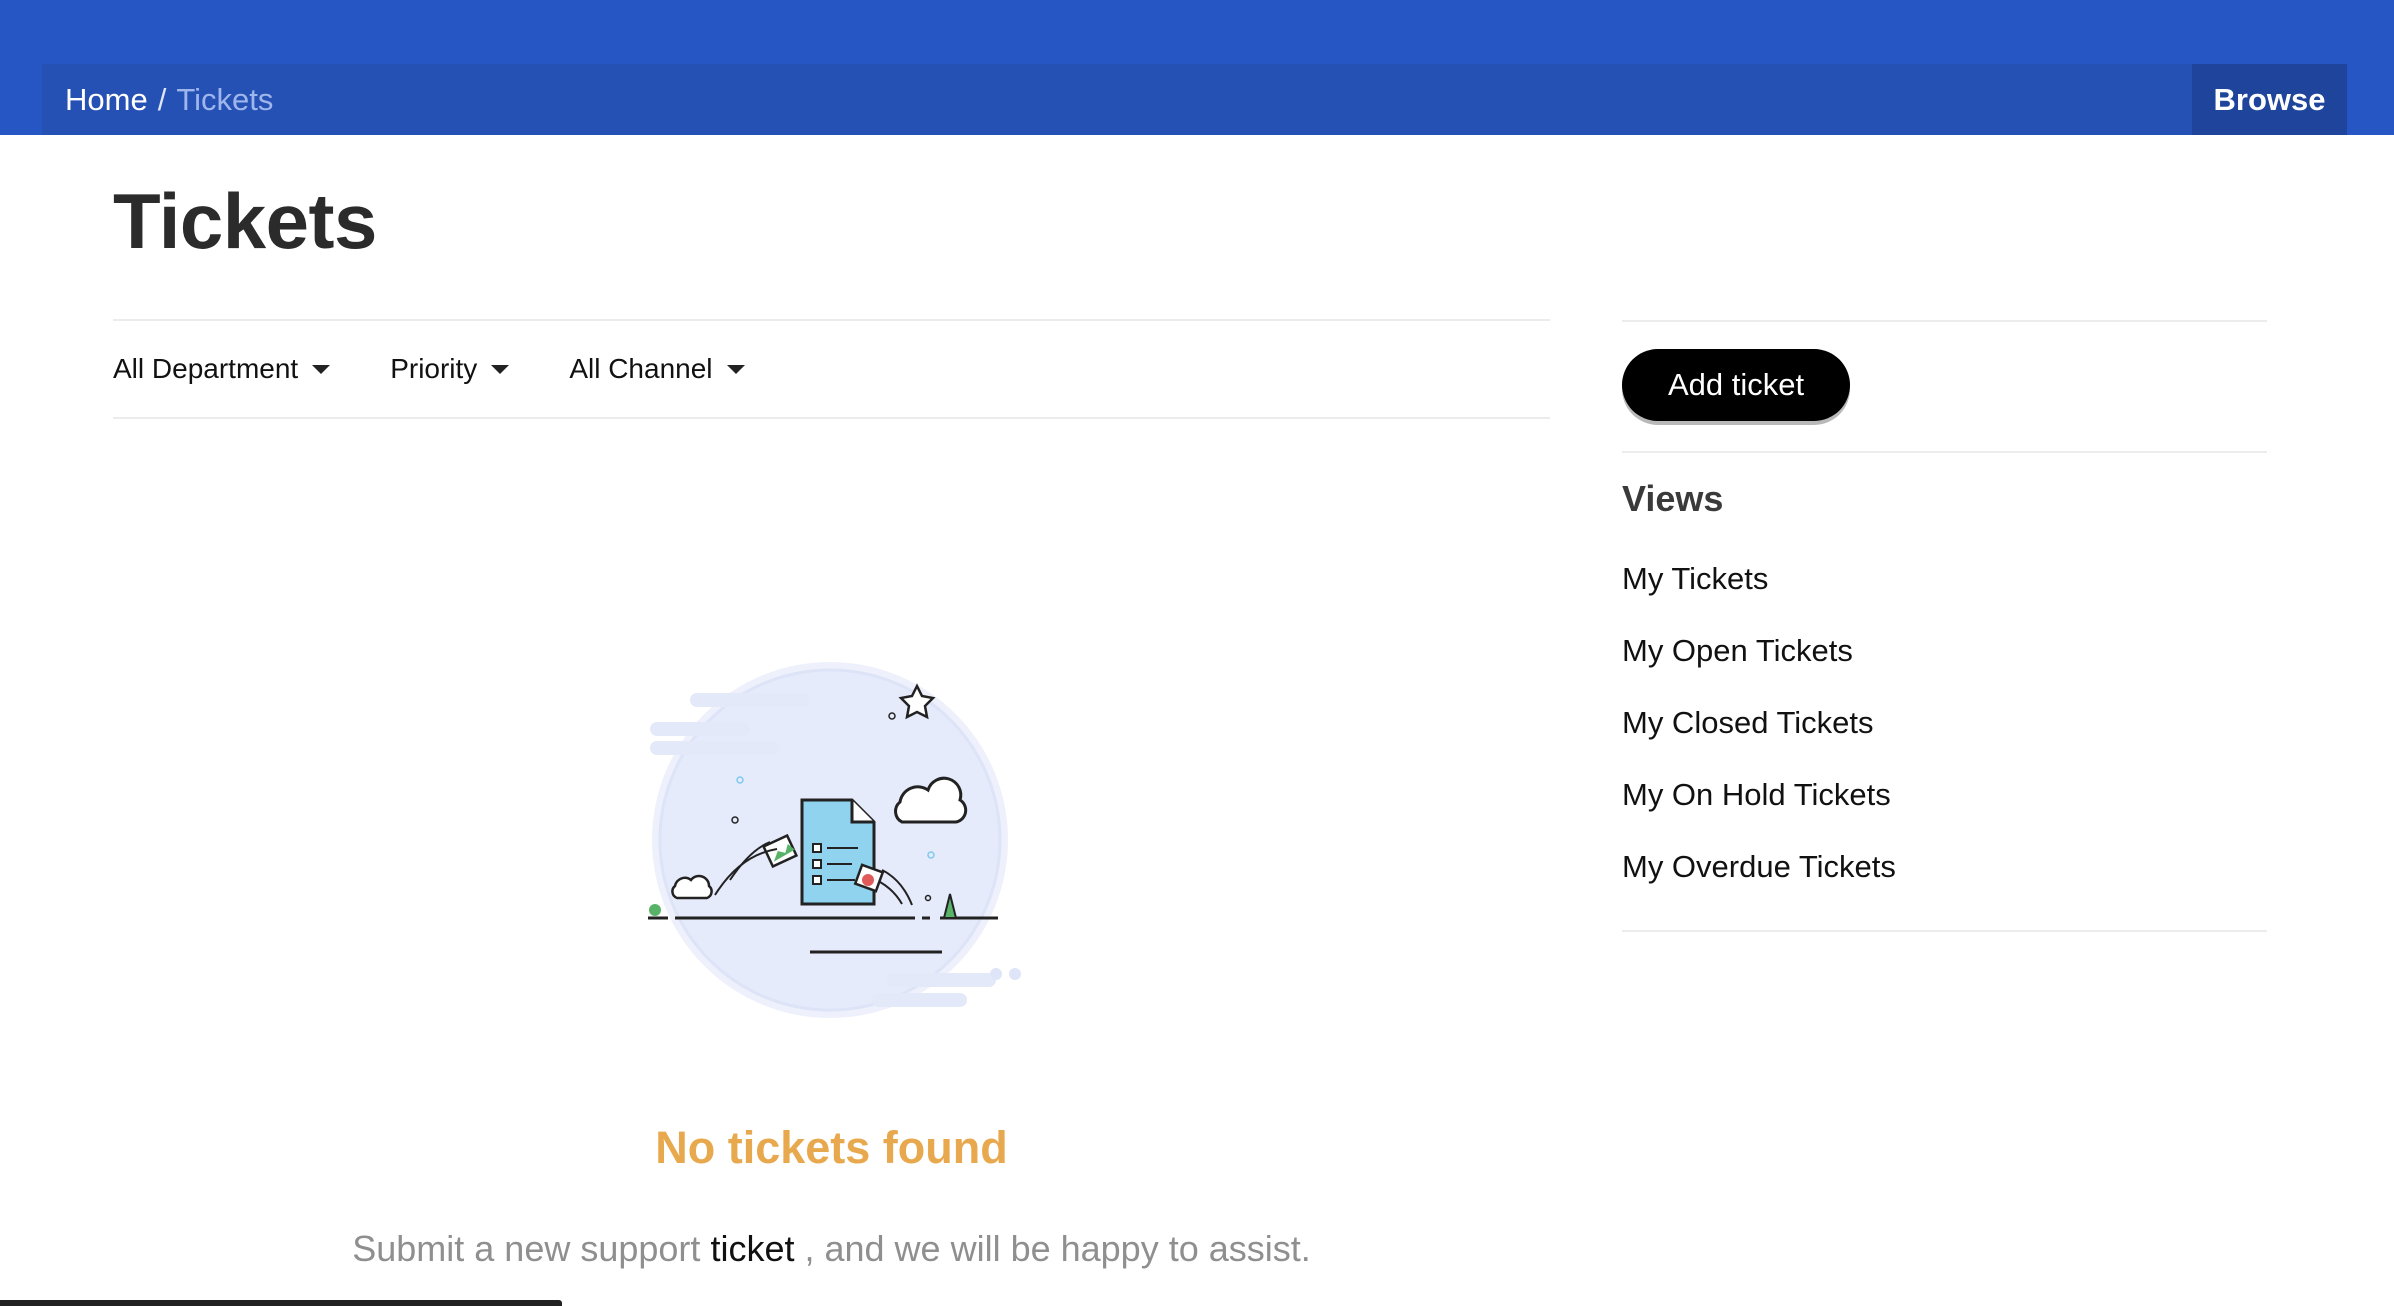  I want to click on empty-state-message-start: Submit a new support, so click(526, 1248).